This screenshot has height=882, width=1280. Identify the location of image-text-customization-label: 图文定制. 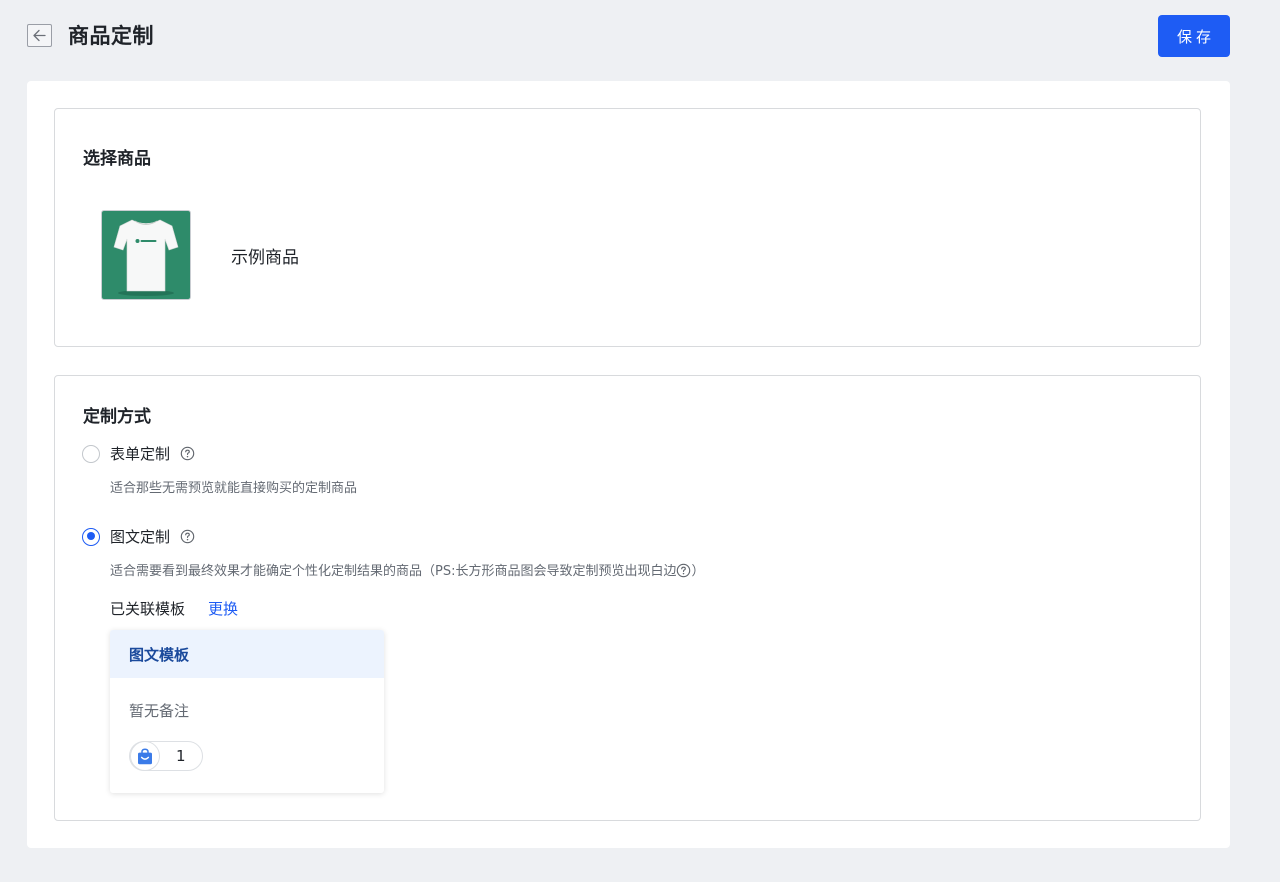
(140, 537).